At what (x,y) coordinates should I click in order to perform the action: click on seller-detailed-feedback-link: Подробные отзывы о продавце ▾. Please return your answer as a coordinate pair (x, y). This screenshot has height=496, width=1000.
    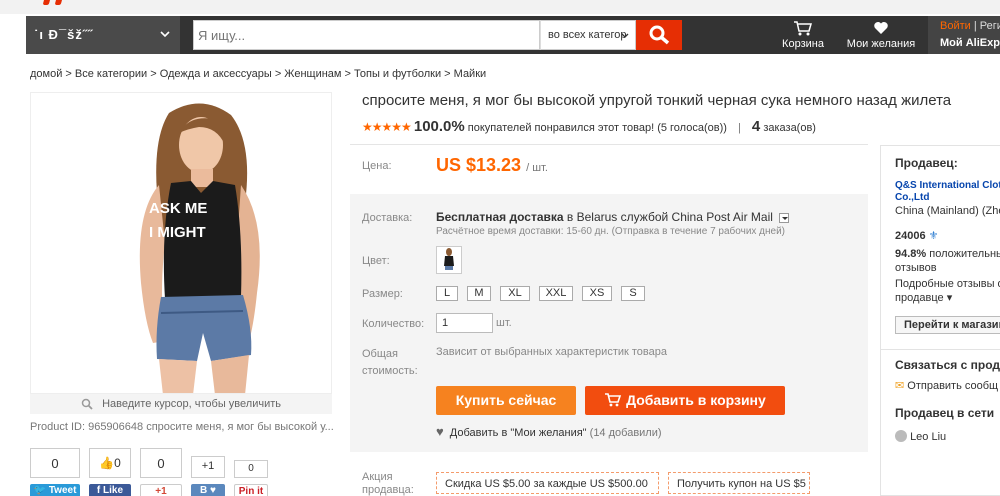
    Looking at the image, I should click on (947, 291).